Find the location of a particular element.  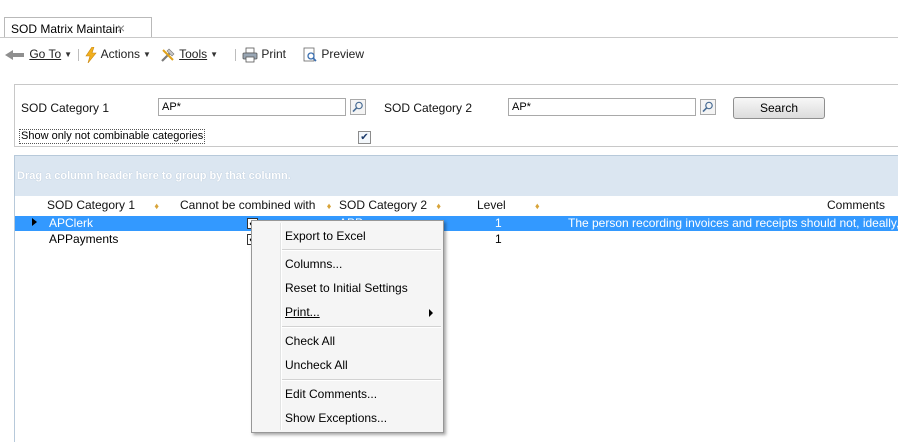

menu-item-label: Uncheck All is located at coordinates (316, 365).